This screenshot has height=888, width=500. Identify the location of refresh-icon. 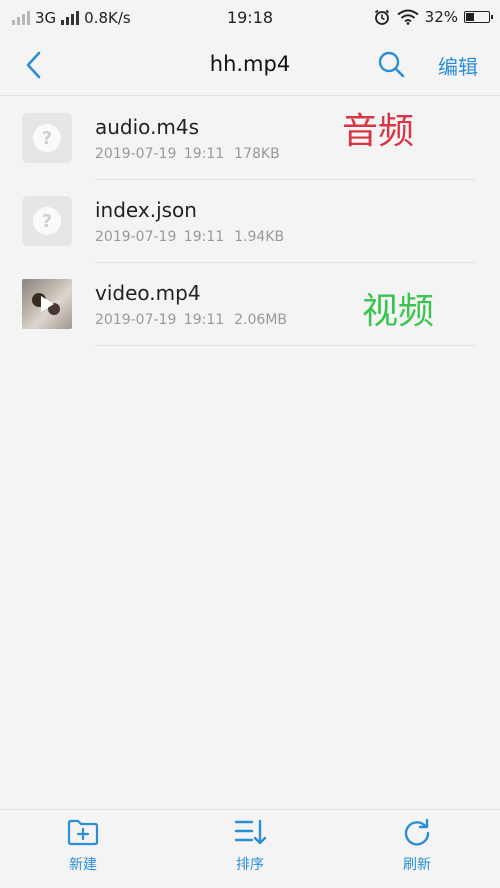
(417, 832).